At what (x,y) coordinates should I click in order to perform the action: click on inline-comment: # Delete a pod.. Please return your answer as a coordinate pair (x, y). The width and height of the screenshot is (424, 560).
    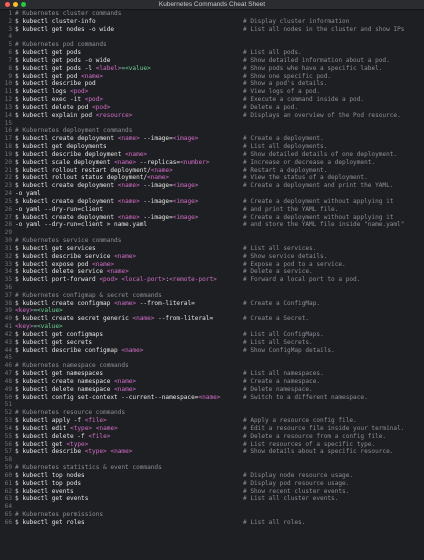
    Looking at the image, I should click on (271, 107).